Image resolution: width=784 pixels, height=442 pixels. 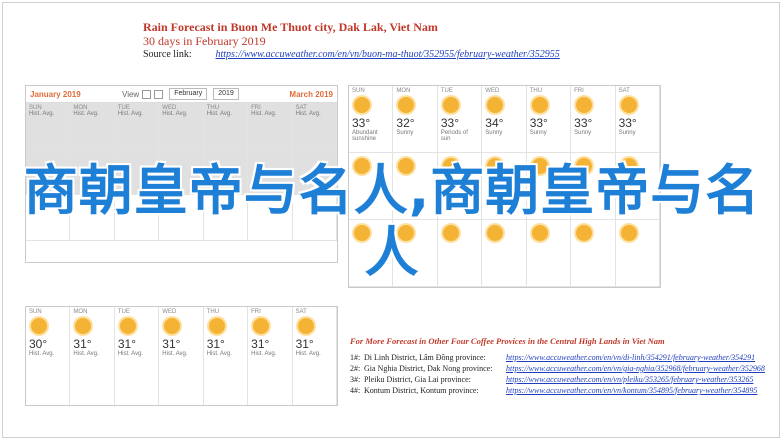 I want to click on item-number: 2#:, so click(x=355, y=368).